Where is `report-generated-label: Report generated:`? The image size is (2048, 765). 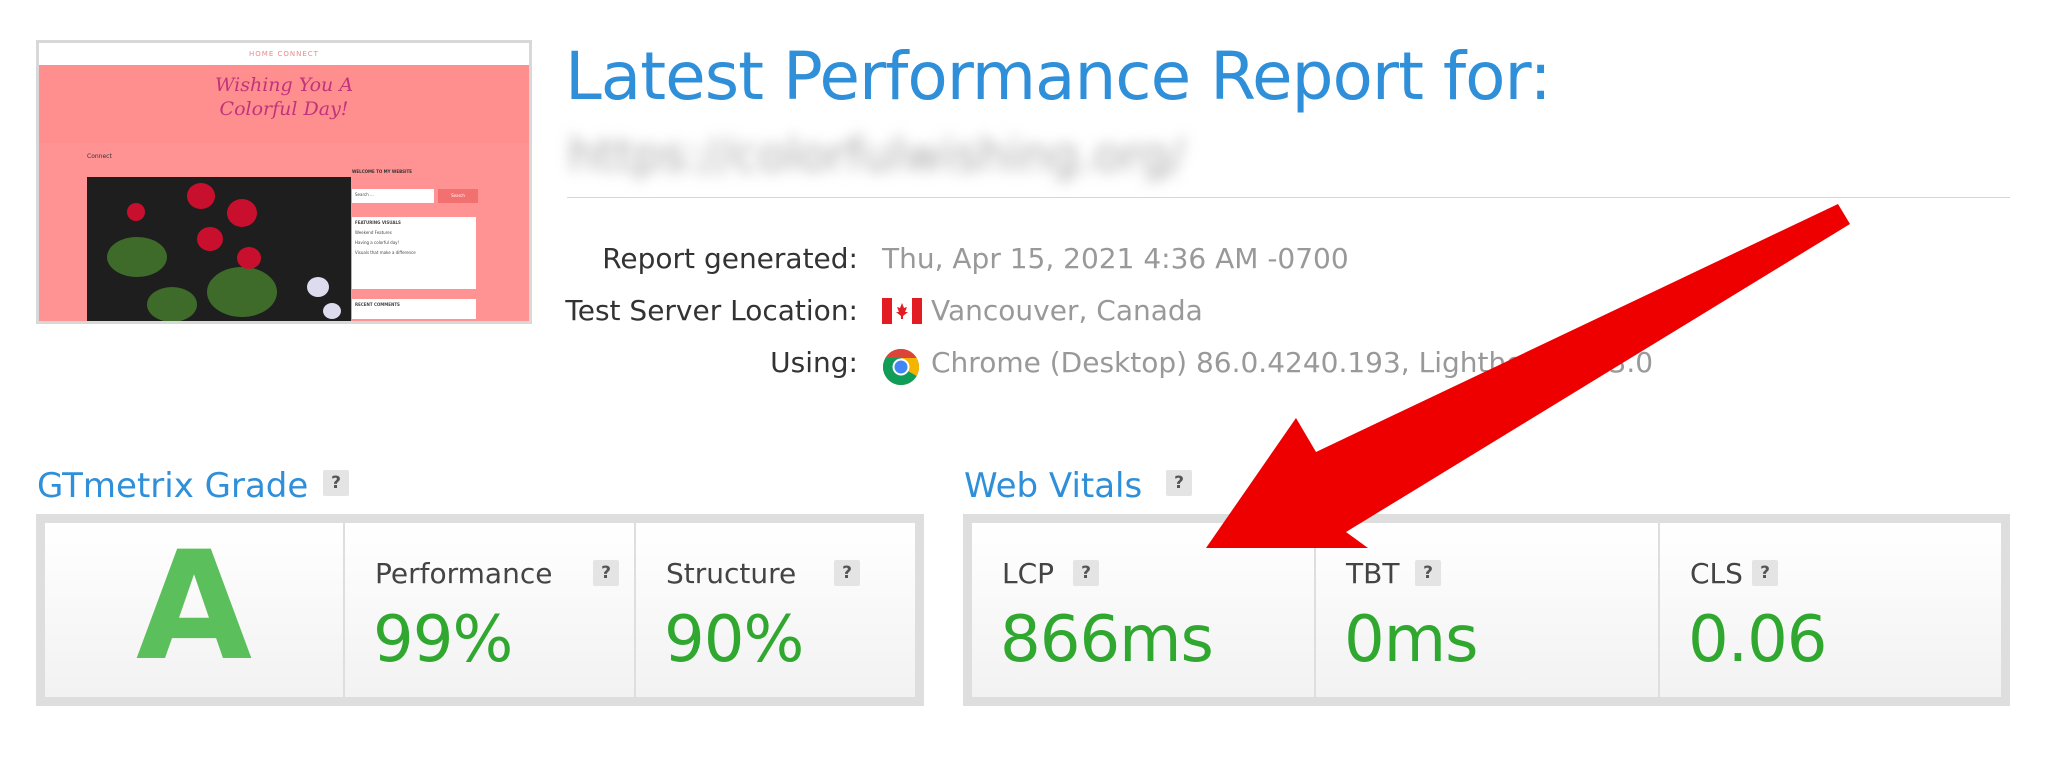 report-generated-label: Report generated: is located at coordinates (730, 258).